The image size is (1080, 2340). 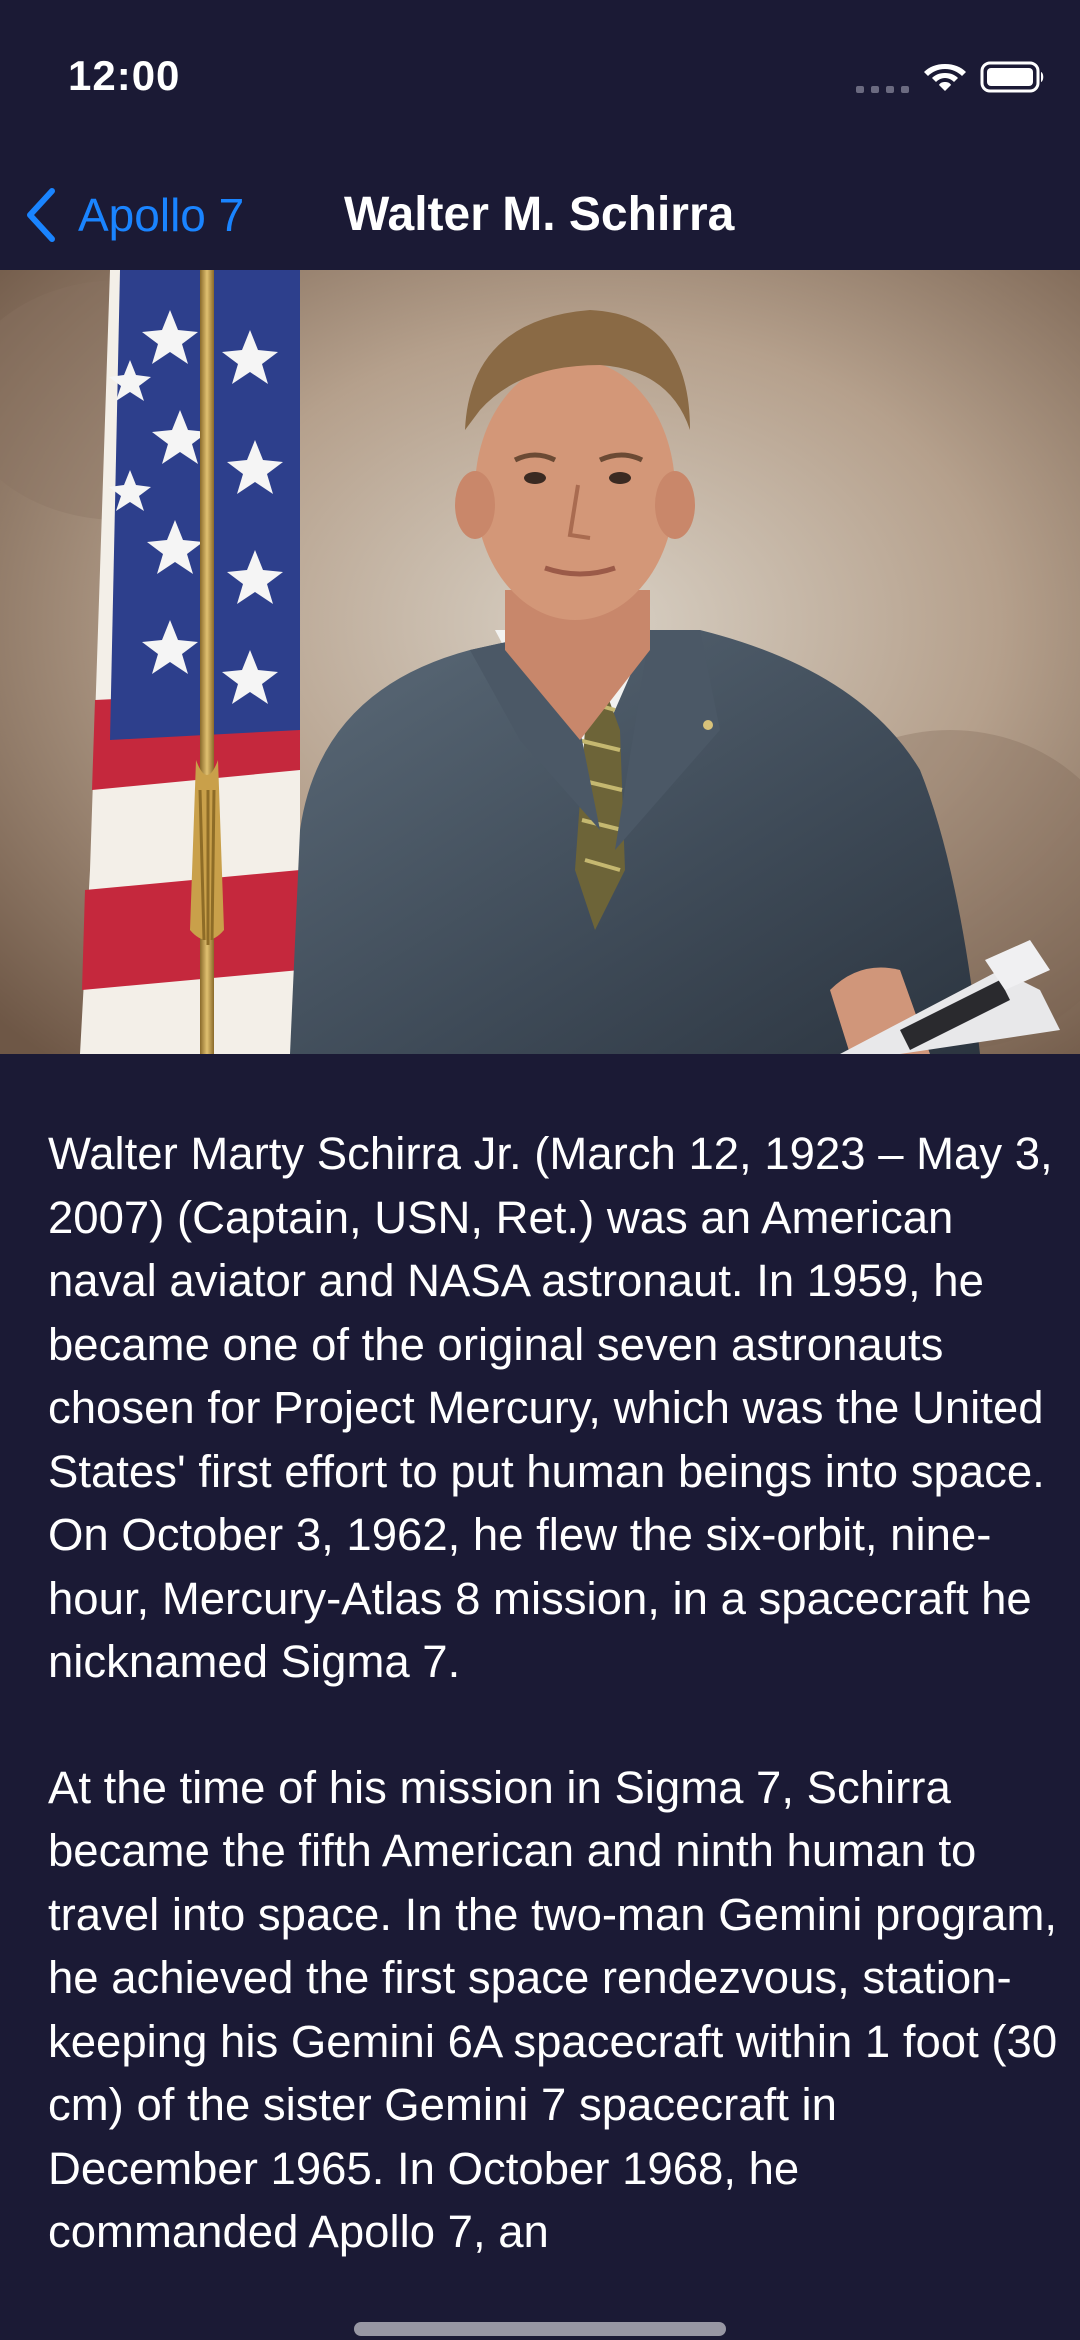 I want to click on page-title: Walter M. Schirra, so click(x=539, y=214).